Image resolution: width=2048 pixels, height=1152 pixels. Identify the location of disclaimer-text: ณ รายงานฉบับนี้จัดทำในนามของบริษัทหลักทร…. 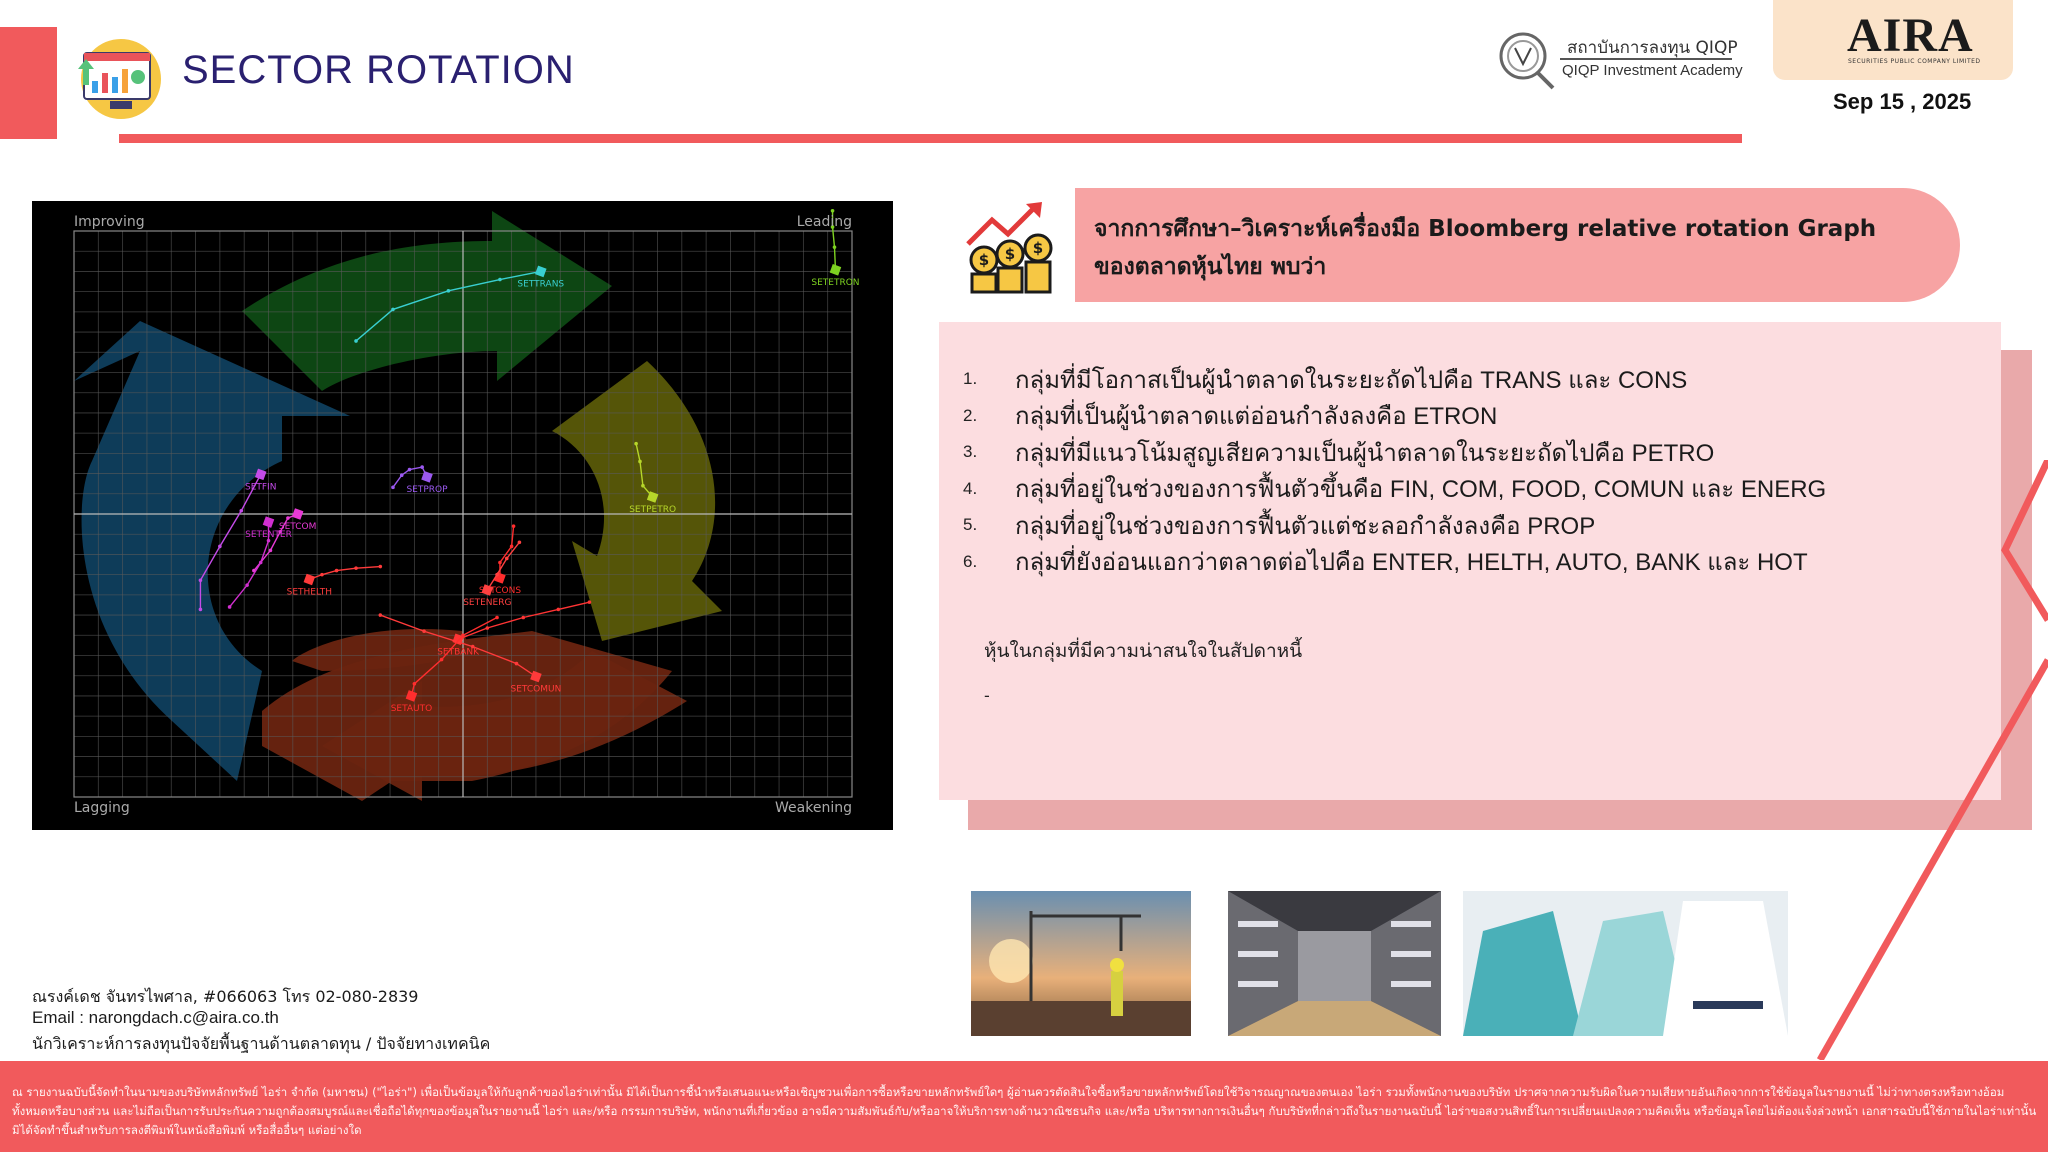
(1024, 1111).